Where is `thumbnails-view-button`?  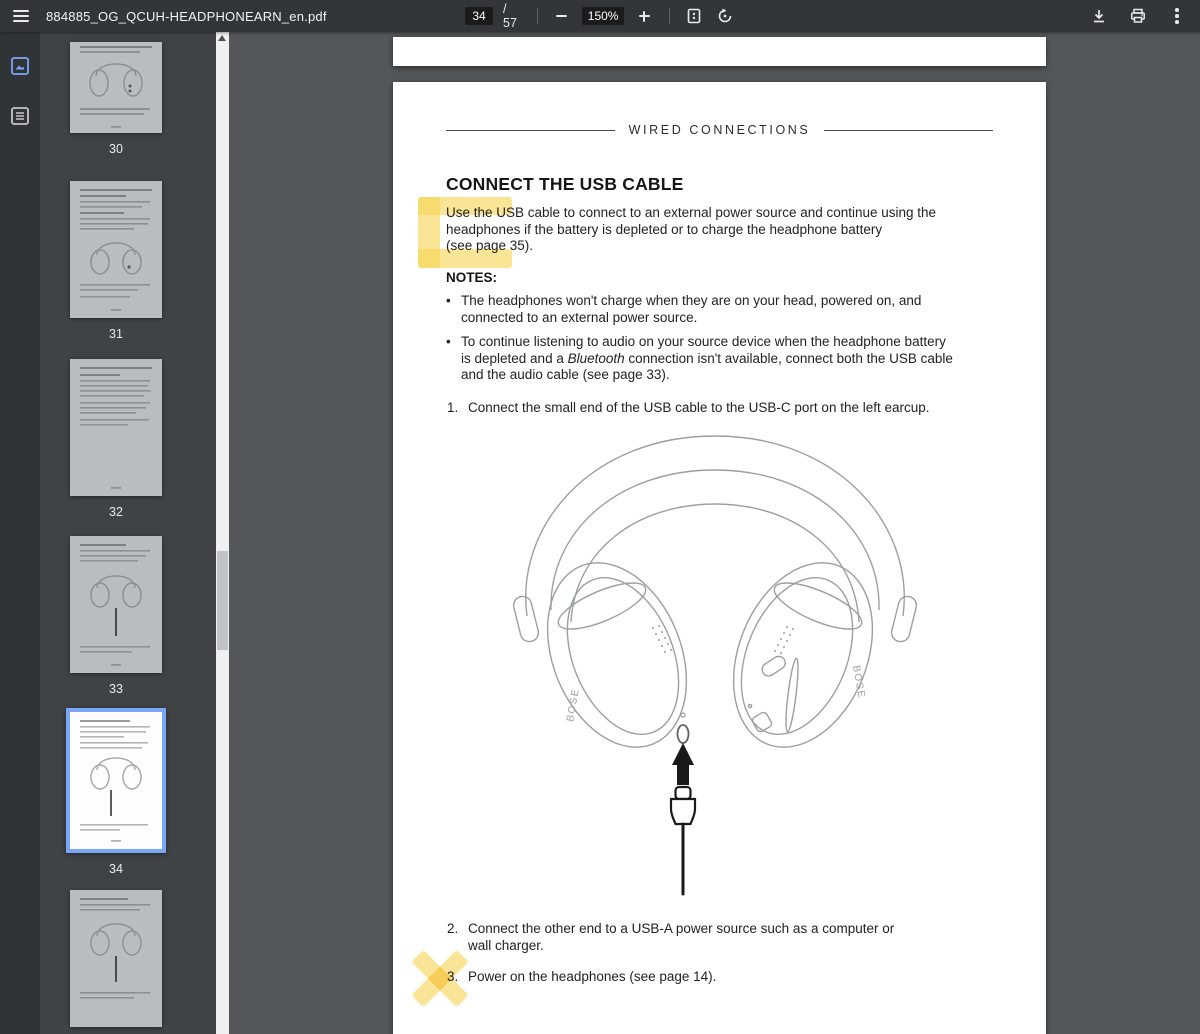 thumbnails-view-button is located at coordinates (20, 66).